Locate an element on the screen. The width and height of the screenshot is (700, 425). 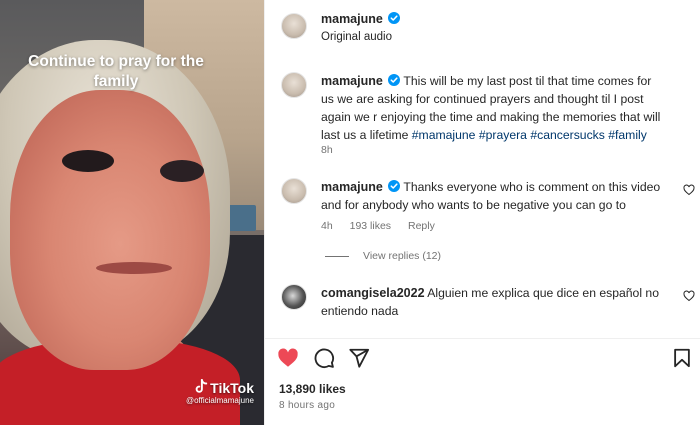
username-text: mamajune is located at coordinates (352, 19).